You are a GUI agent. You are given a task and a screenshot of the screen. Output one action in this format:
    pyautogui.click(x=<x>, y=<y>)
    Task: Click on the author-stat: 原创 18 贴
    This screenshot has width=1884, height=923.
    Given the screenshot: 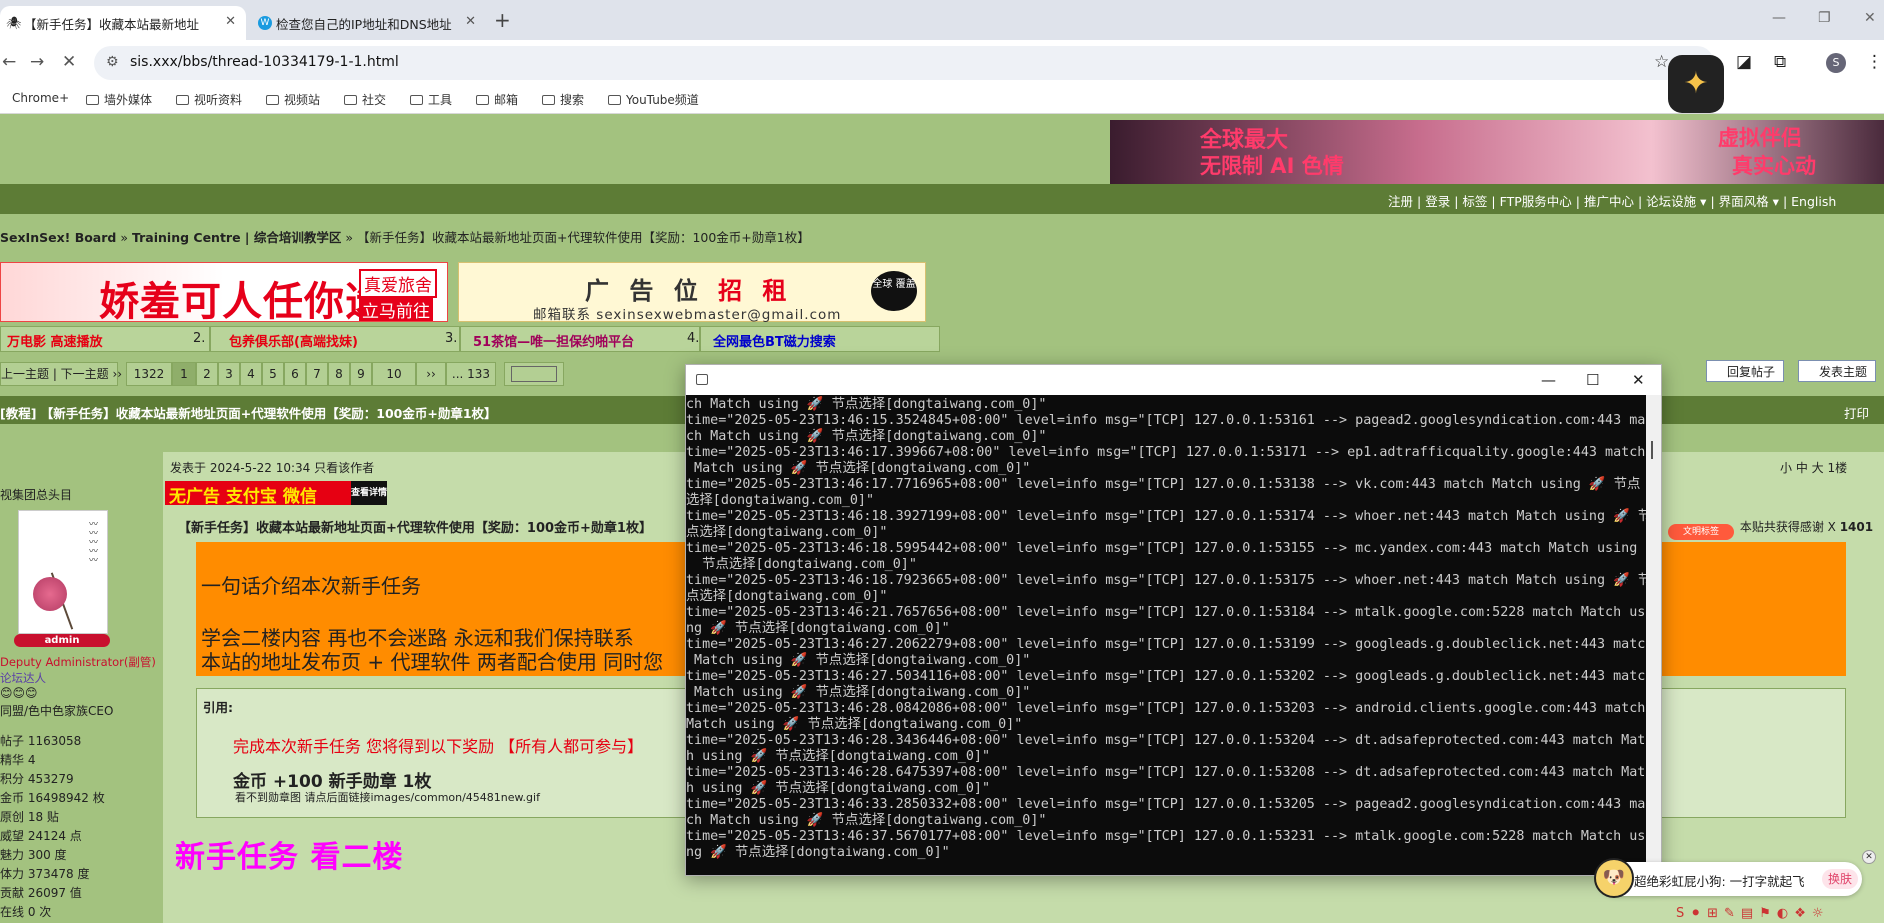 What is the action you would take?
    pyautogui.click(x=29, y=817)
    